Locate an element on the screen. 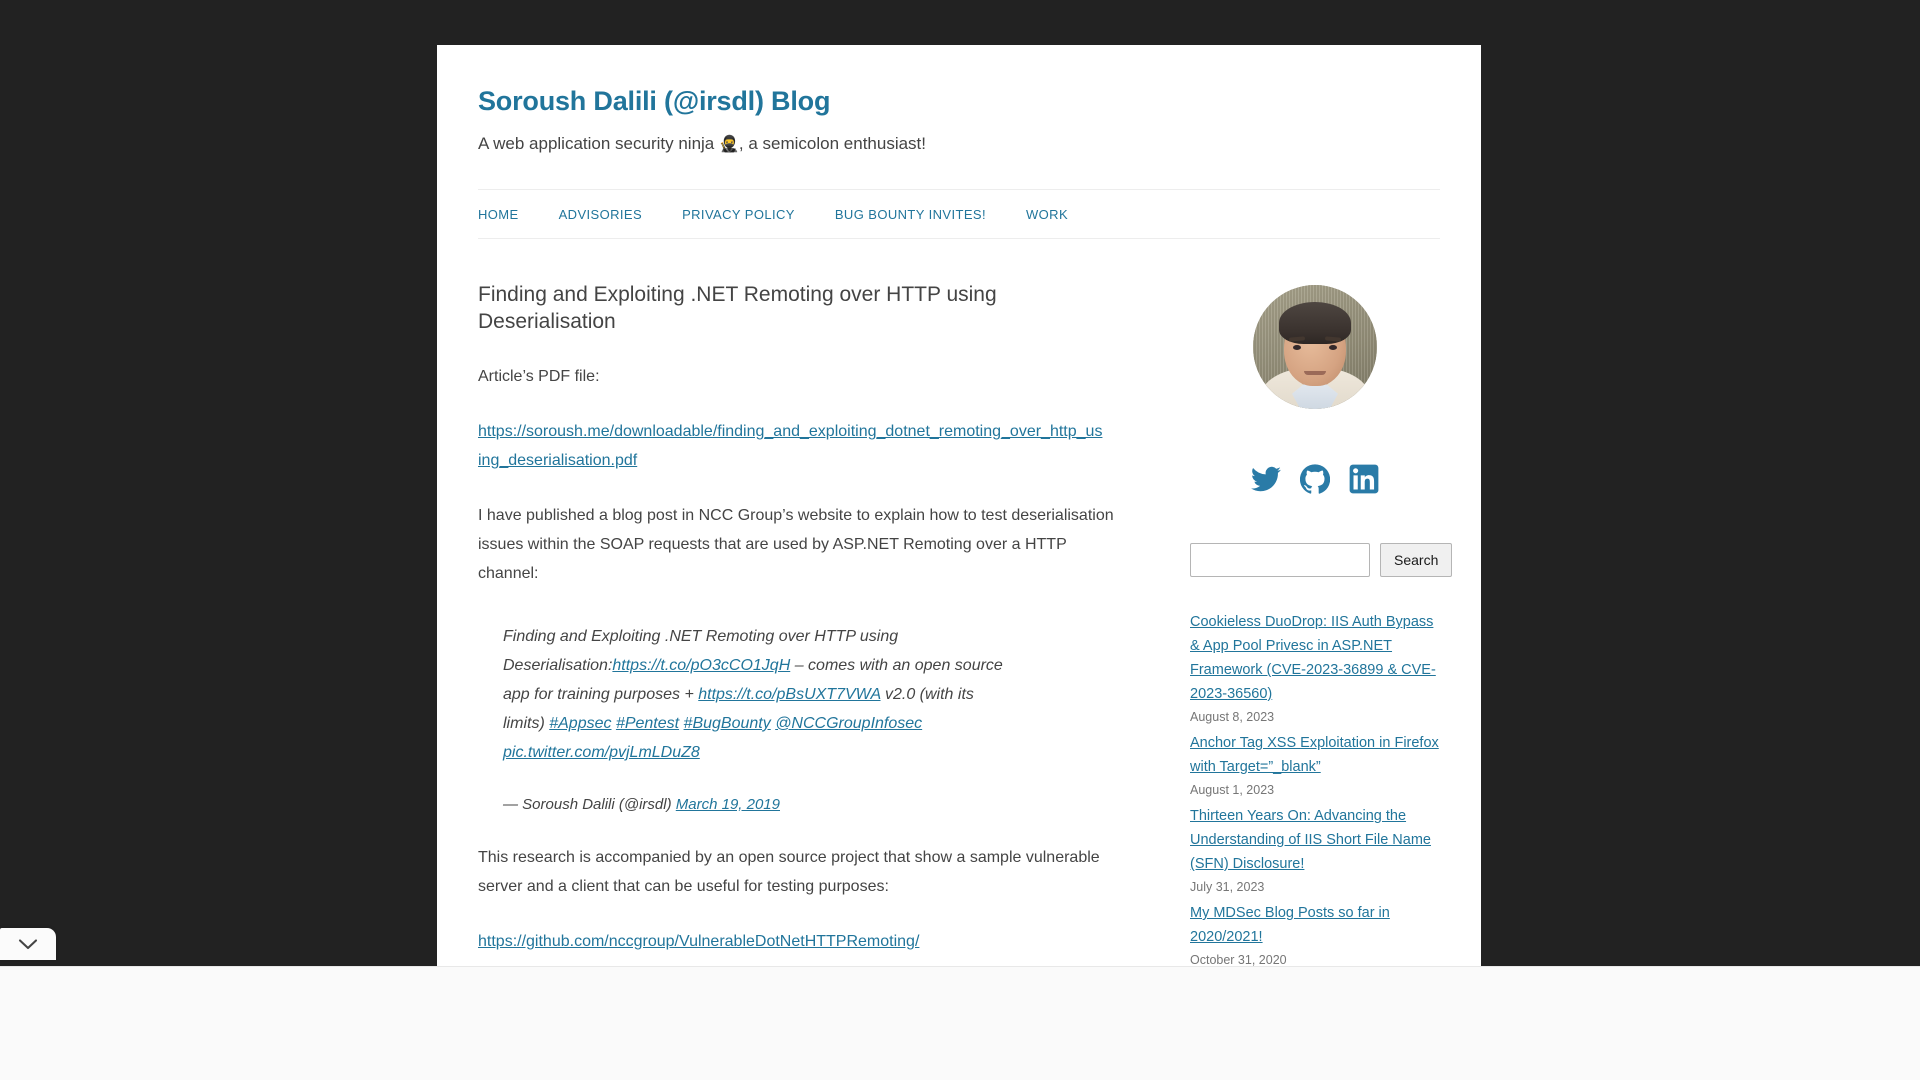 This screenshot has height=1080, width=1920. ninja-icon: 🥷 is located at coordinates (728, 144).